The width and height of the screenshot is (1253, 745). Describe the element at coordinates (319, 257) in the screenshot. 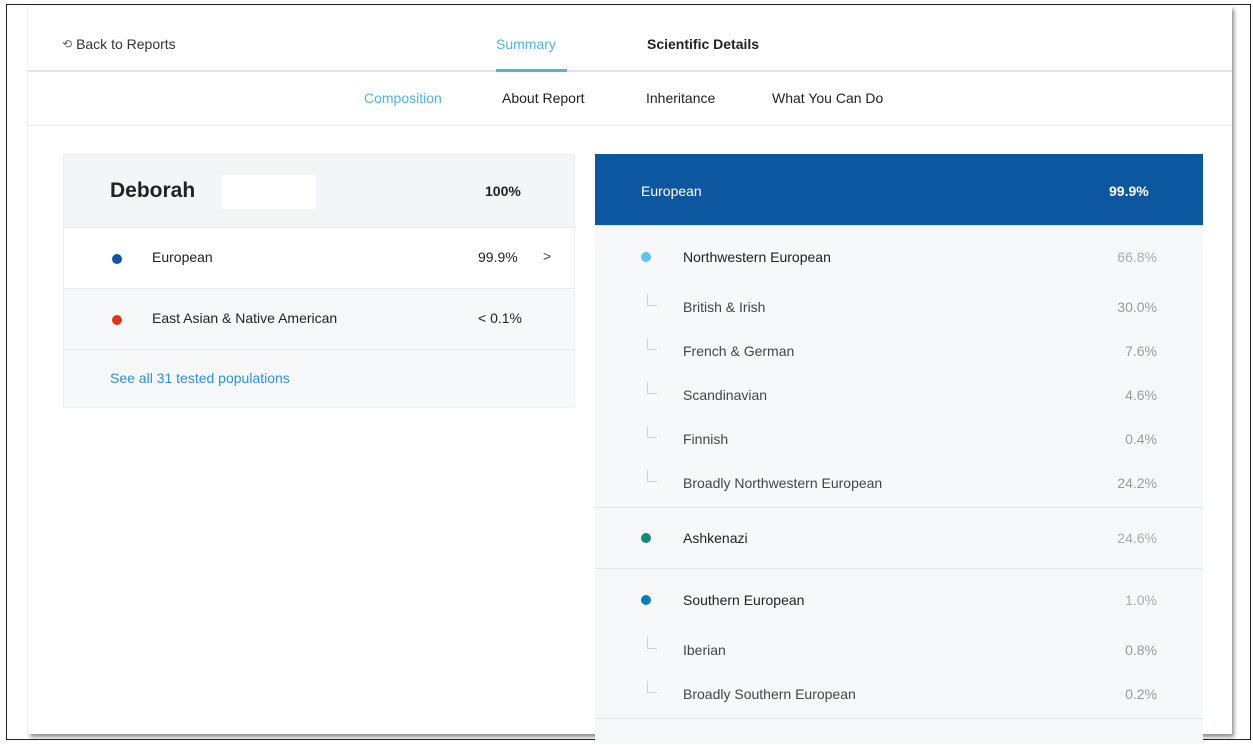

I see `population-row-european: European 99.9% >` at that location.